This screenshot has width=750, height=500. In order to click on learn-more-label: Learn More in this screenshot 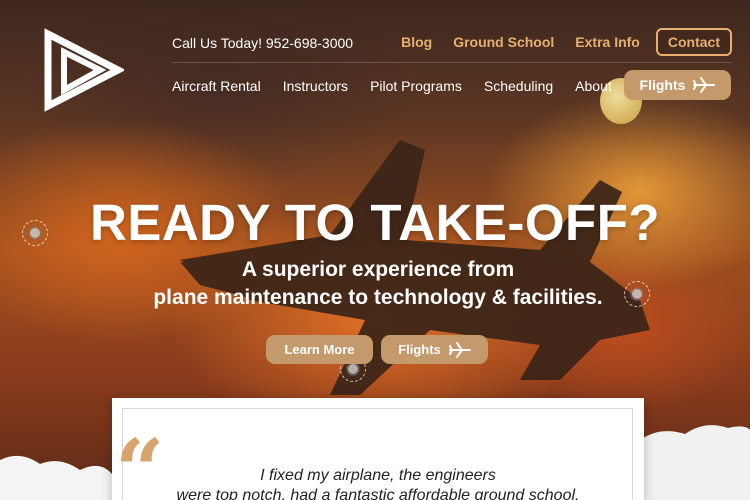, I will do `click(319, 349)`.